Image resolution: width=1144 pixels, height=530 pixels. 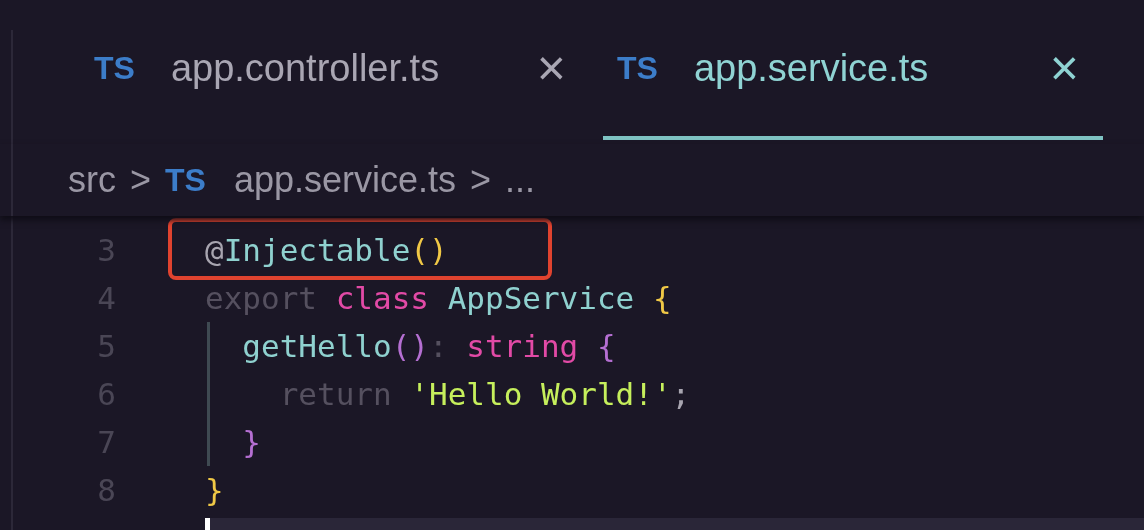 I want to click on file-tab: TS app.service.ts ×, so click(x=853, y=70).